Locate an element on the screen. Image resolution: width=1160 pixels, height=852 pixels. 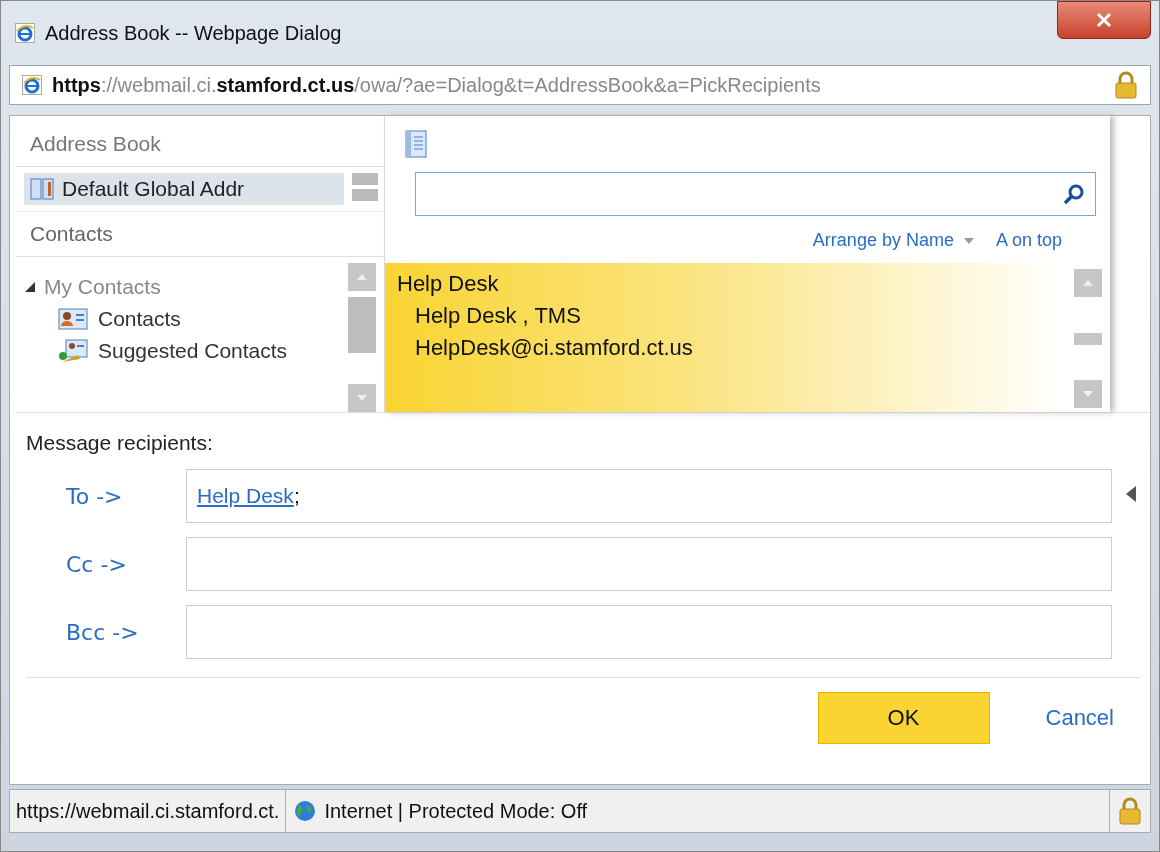
group-name: Help Desk is located at coordinates (448, 284).